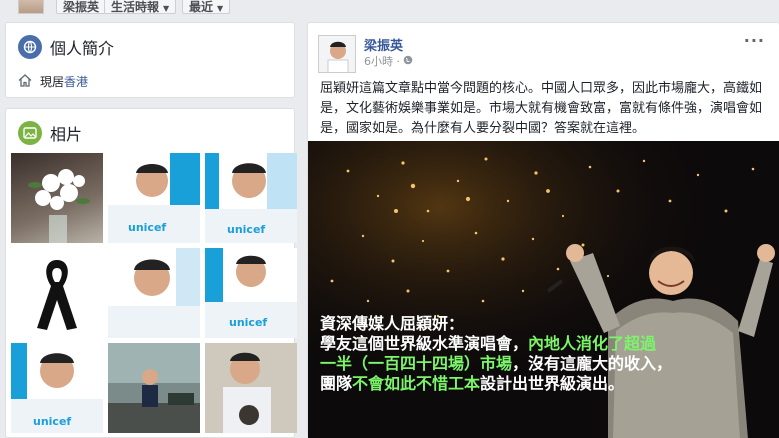 The image size is (779, 438). Describe the element at coordinates (57, 388) in the screenshot. I see `photo-thumb-unicef-5: unicef` at that location.